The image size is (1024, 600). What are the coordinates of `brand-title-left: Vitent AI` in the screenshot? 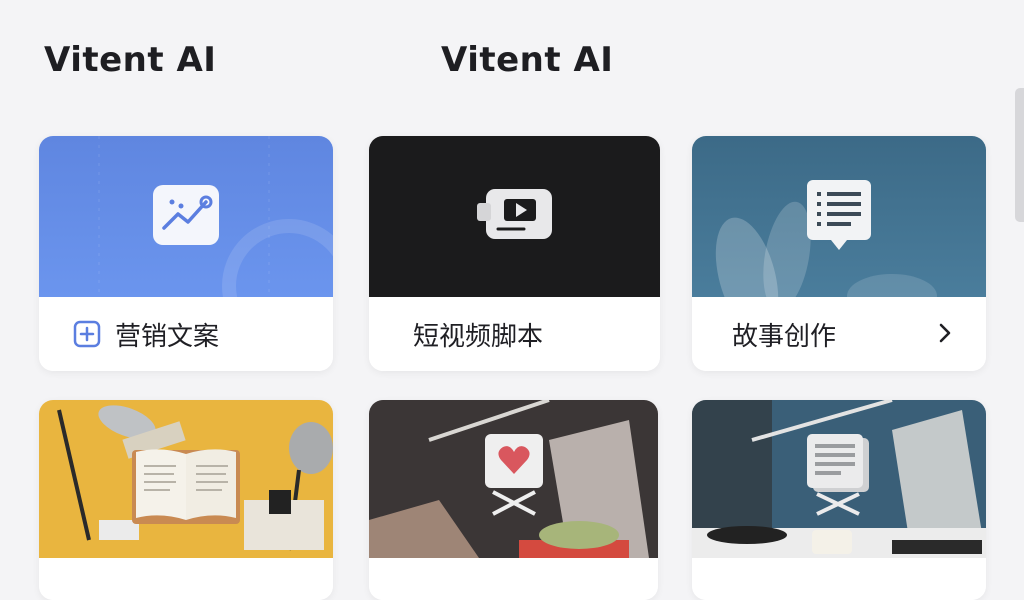 It's located at (130, 60).